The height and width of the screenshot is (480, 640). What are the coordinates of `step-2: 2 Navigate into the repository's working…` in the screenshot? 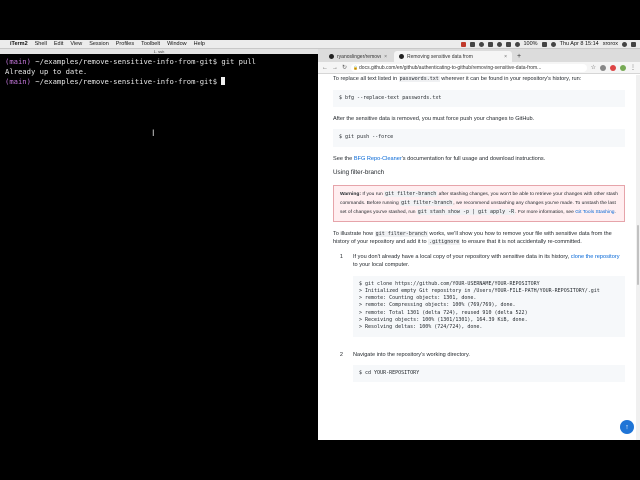 It's located at (479, 371).